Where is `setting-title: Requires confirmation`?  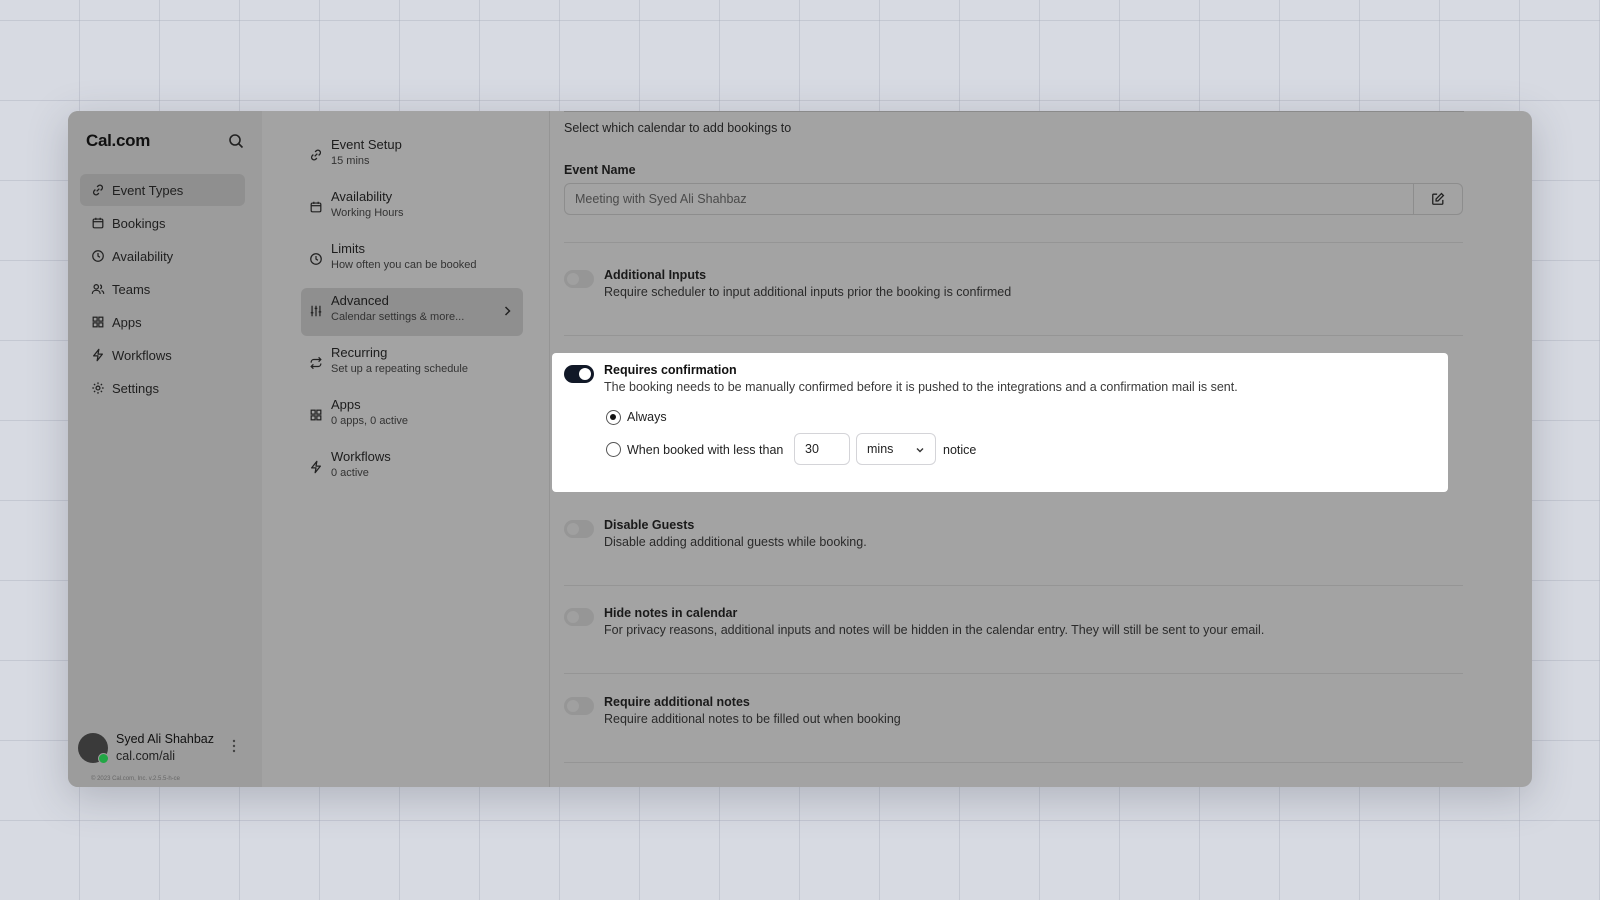 setting-title: Requires confirmation is located at coordinates (670, 370).